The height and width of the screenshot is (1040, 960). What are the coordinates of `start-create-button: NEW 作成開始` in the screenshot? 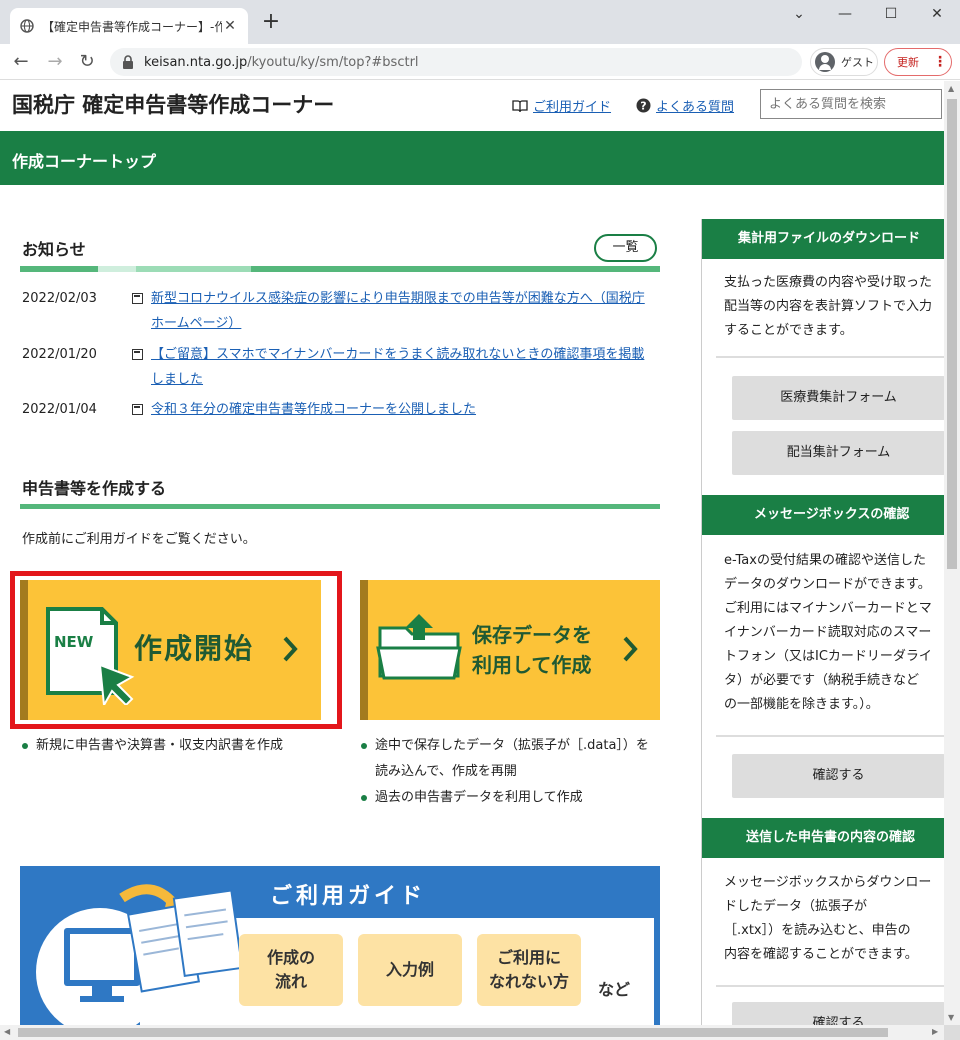 It's located at (170, 650).